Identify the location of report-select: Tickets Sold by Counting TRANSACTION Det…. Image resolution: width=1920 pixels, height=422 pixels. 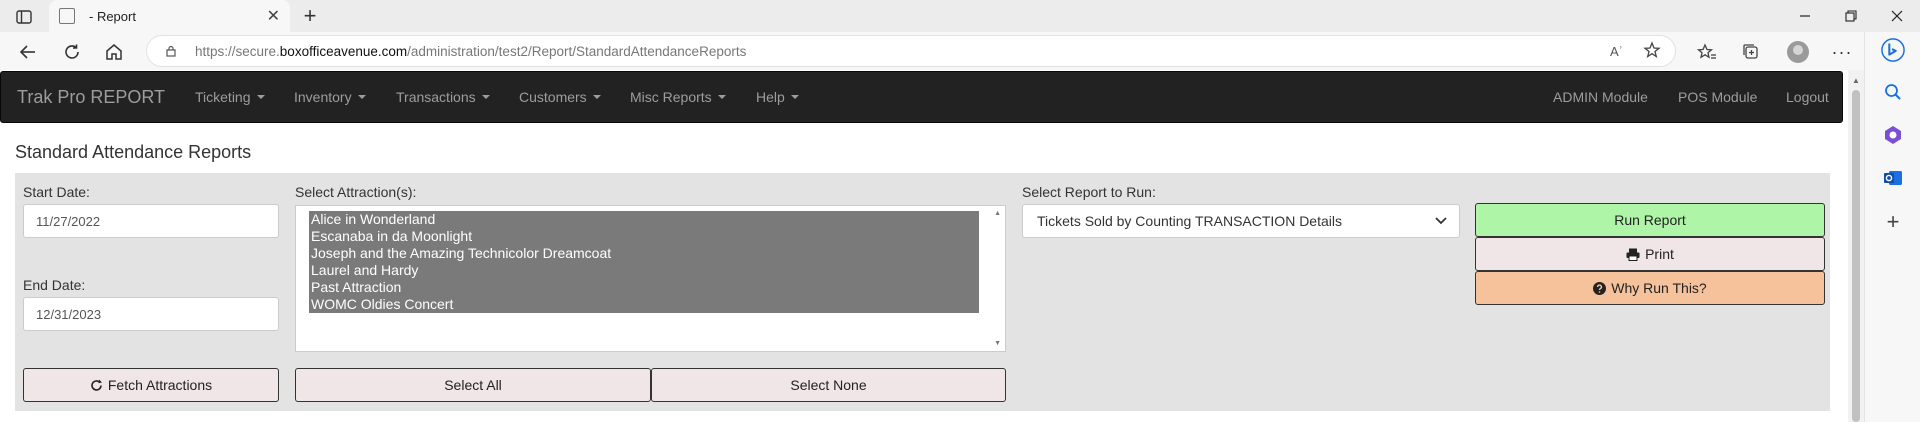
(1241, 221).